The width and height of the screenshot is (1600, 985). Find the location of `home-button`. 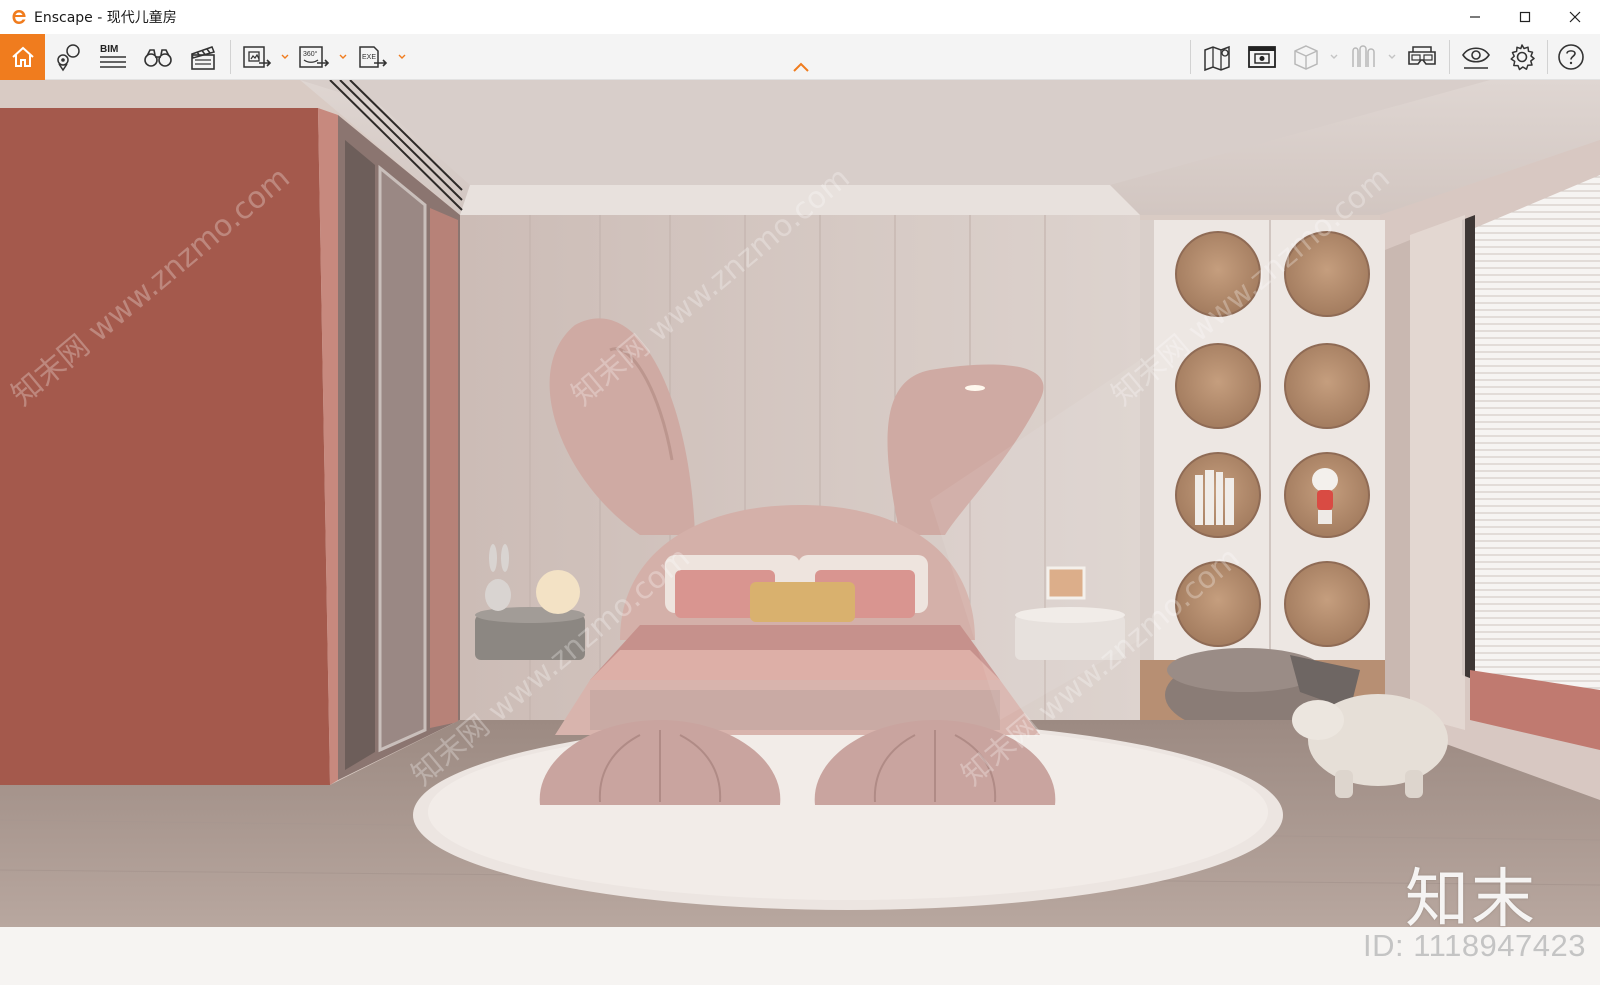

home-button is located at coordinates (22, 57).